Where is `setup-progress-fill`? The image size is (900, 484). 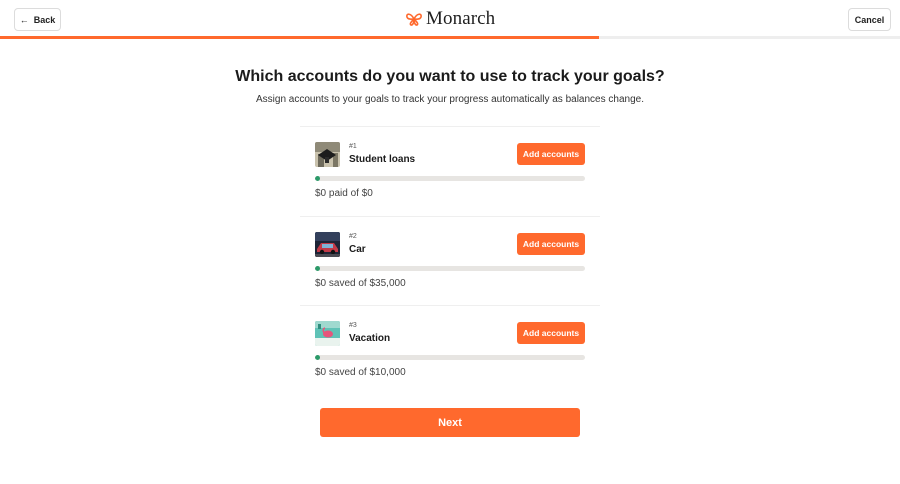
setup-progress-fill is located at coordinates (299, 37).